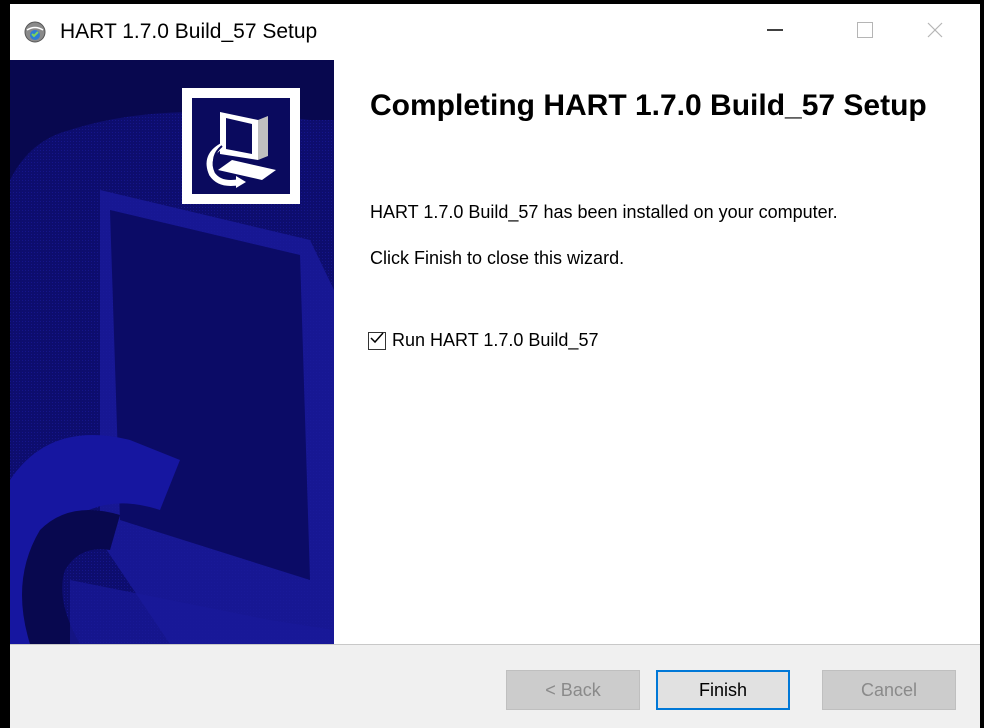 Image resolution: width=984 pixels, height=728 pixels. I want to click on finish-instruction: Click Finish to close this wizard., so click(497, 258).